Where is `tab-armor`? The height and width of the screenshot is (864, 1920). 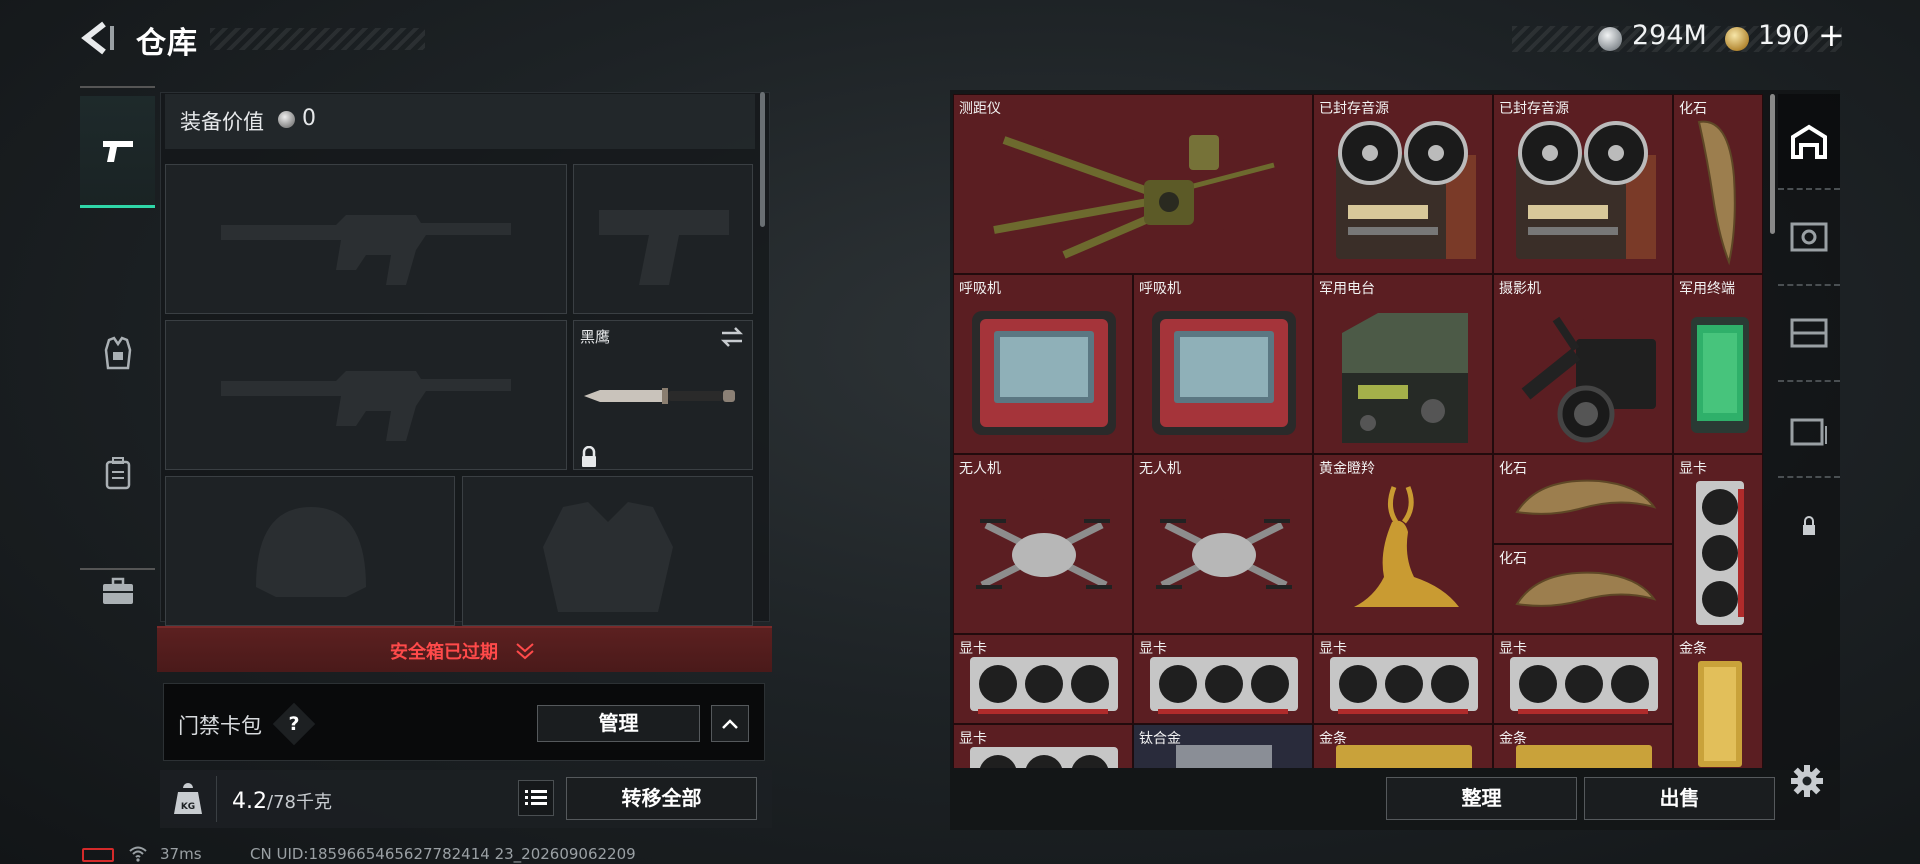
tab-armor is located at coordinates (117, 353).